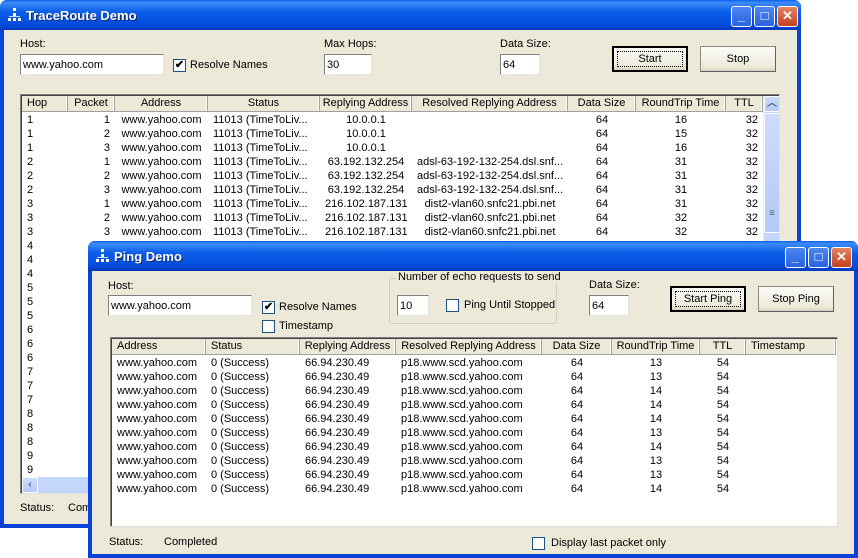 The height and width of the screenshot is (558, 858). What do you see at coordinates (30, 302) in the screenshot?
I see `table-cell: 5` at bounding box center [30, 302].